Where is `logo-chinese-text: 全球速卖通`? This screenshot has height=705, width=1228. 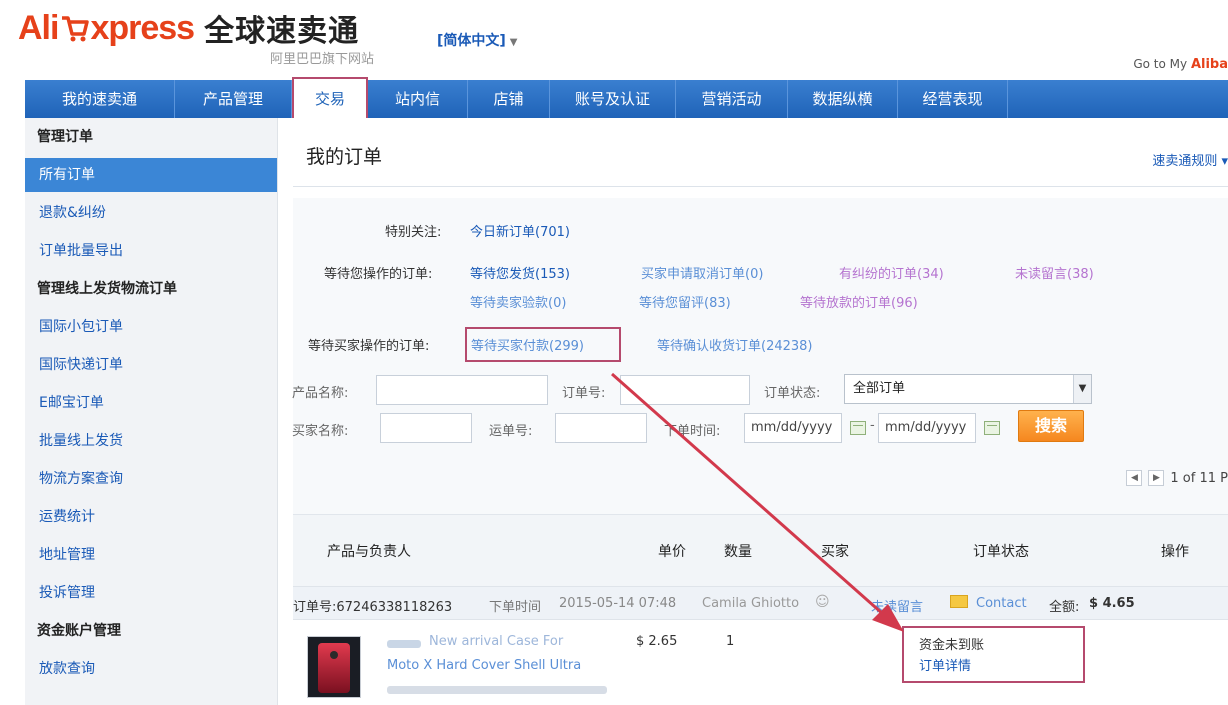 logo-chinese-text: 全球速卖通 is located at coordinates (282, 31).